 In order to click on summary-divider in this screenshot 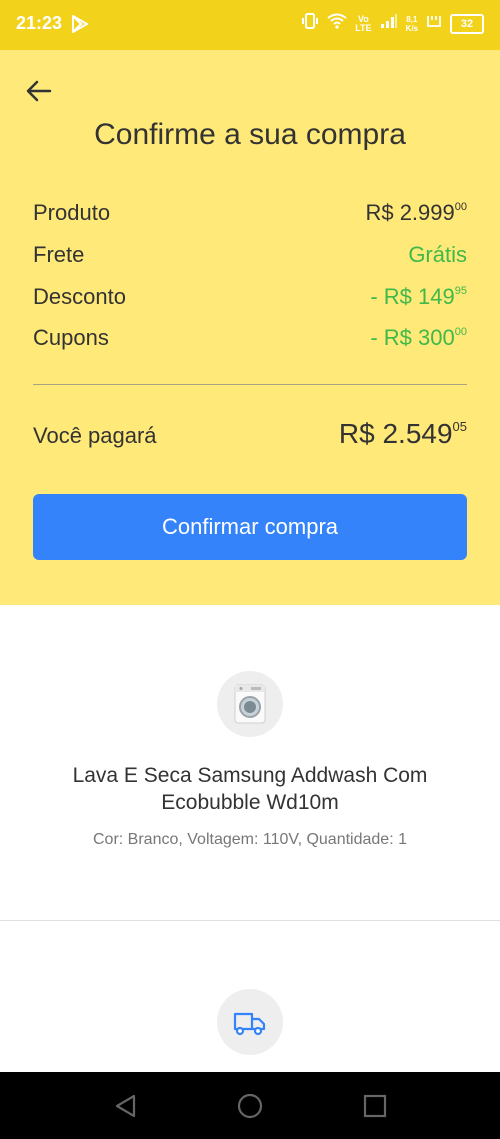, I will do `click(250, 384)`.